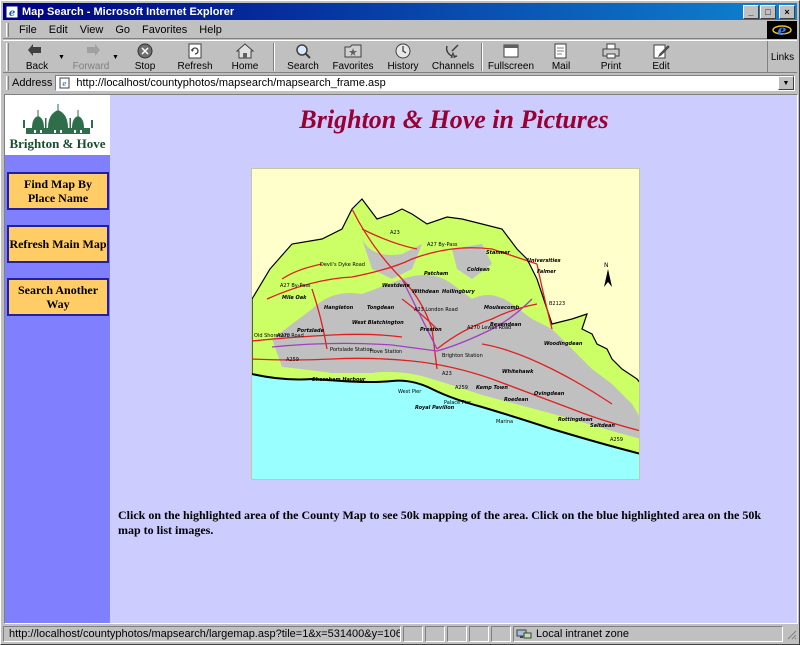 This screenshot has height=645, width=800. What do you see at coordinates (549, 394) in the screenshot?
I see `svg-text: Ovingdean` at bounding box center [549, 394].